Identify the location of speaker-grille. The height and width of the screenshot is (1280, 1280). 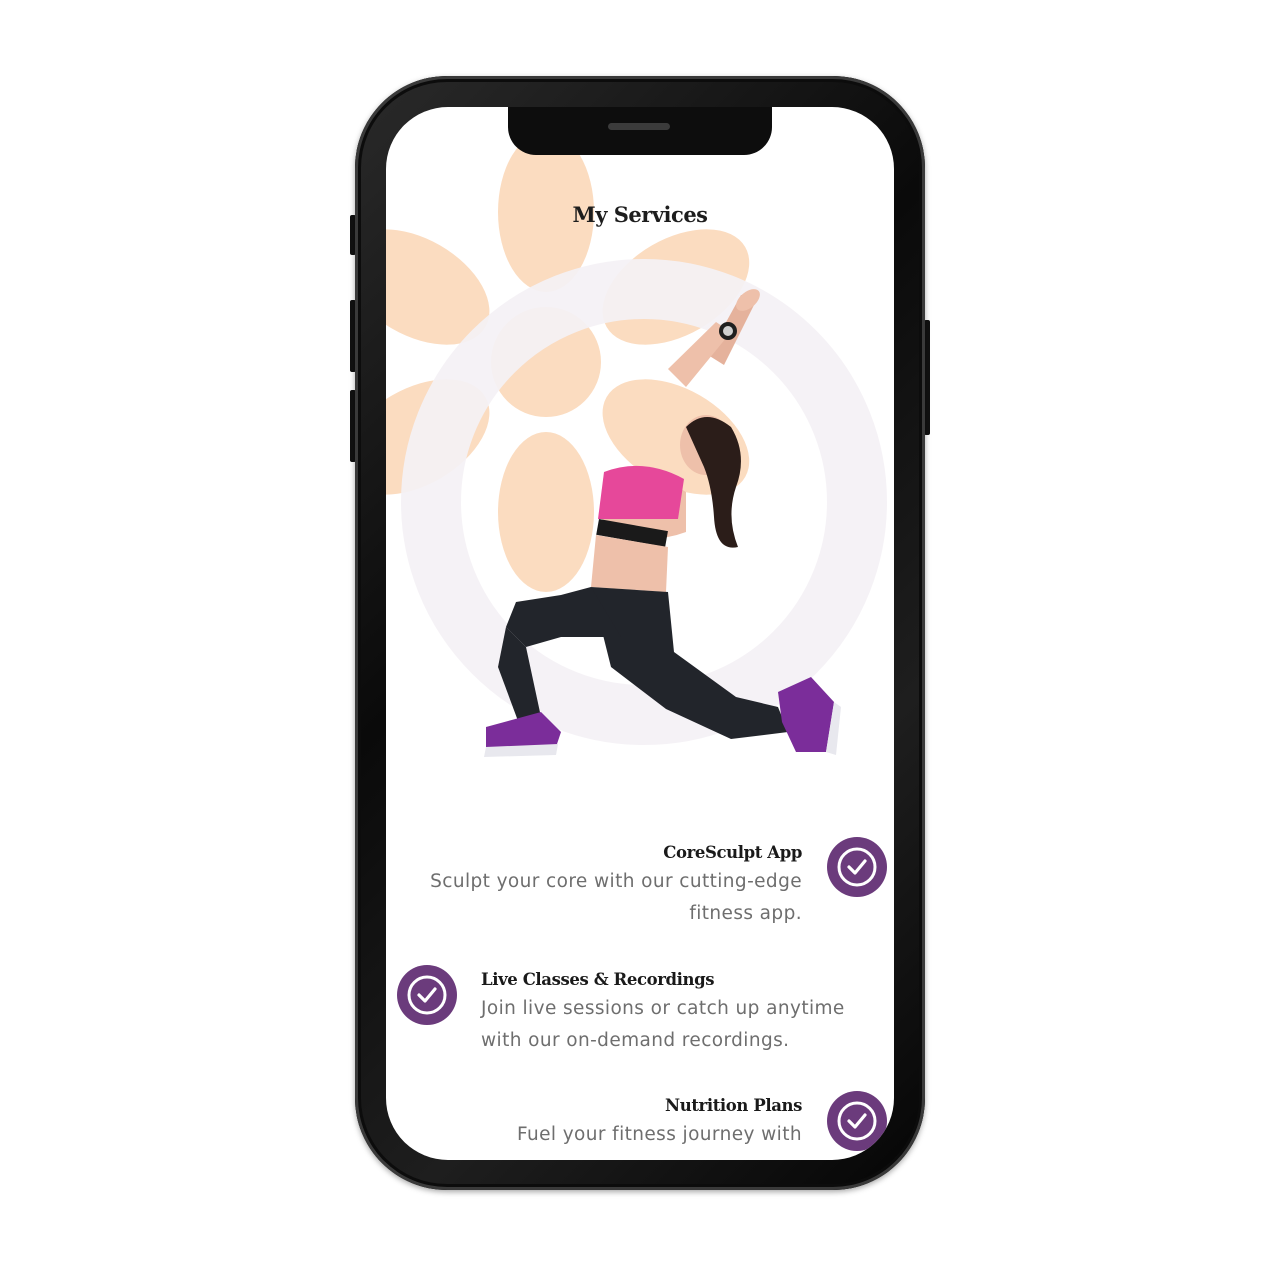
(639, 126).